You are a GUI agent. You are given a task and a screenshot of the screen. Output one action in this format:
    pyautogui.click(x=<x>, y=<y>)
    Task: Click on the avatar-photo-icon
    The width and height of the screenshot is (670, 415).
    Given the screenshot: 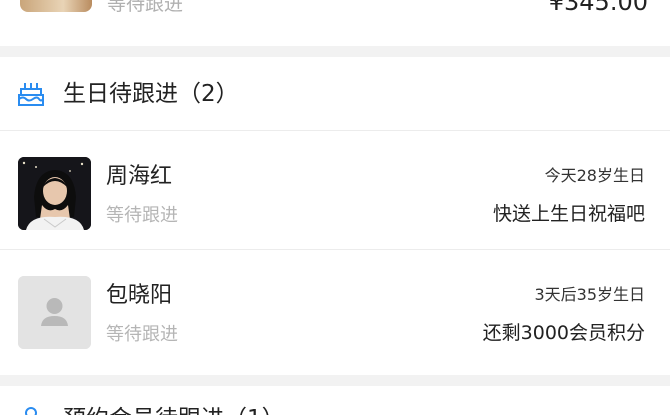 What is the action you would take?
    pyautogui.click(x=54, y=193)
    